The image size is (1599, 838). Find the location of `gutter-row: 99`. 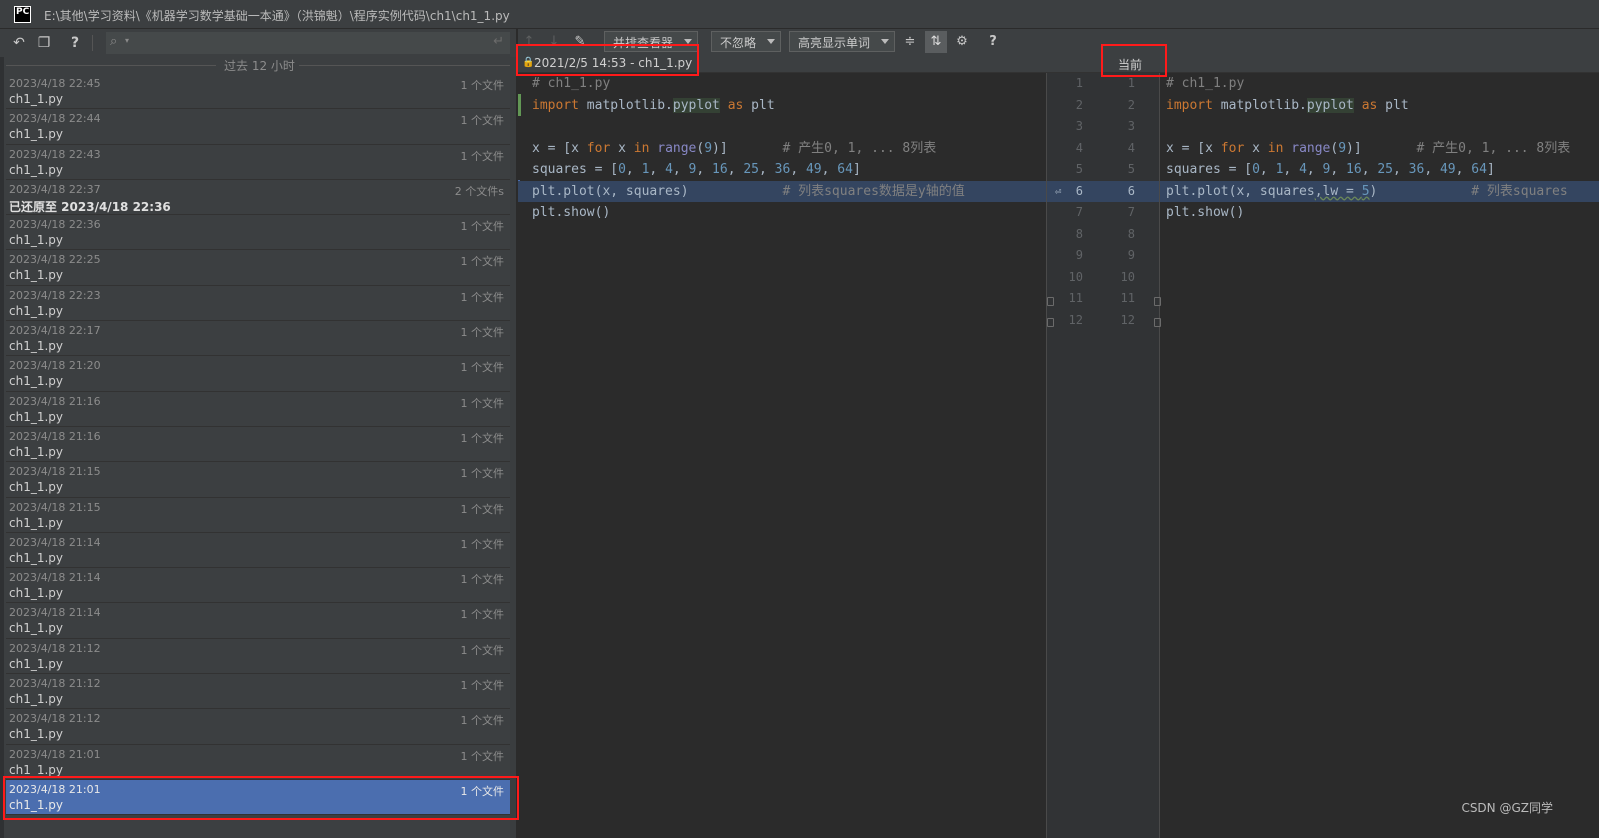

gutter-row: 99 is located at coordinates (1103, 256).